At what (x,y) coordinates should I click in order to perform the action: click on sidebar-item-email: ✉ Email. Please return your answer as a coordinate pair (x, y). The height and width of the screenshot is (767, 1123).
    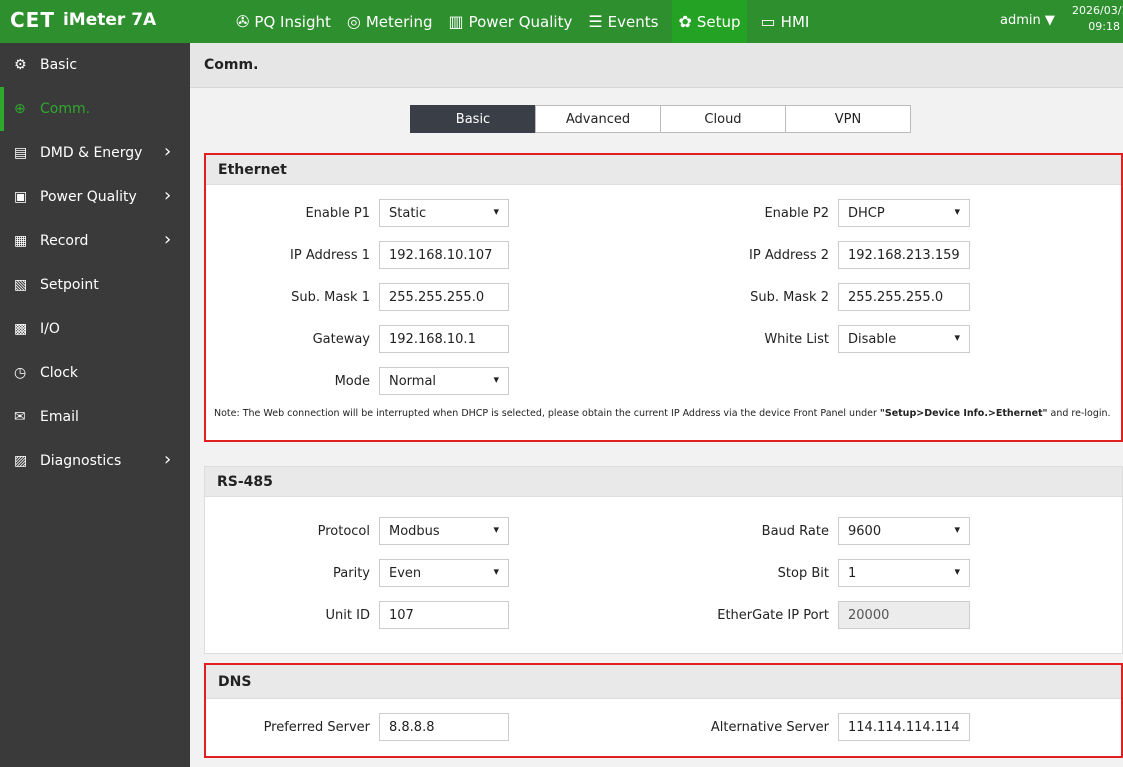
    Looking at the image, I should click on (95, 417).